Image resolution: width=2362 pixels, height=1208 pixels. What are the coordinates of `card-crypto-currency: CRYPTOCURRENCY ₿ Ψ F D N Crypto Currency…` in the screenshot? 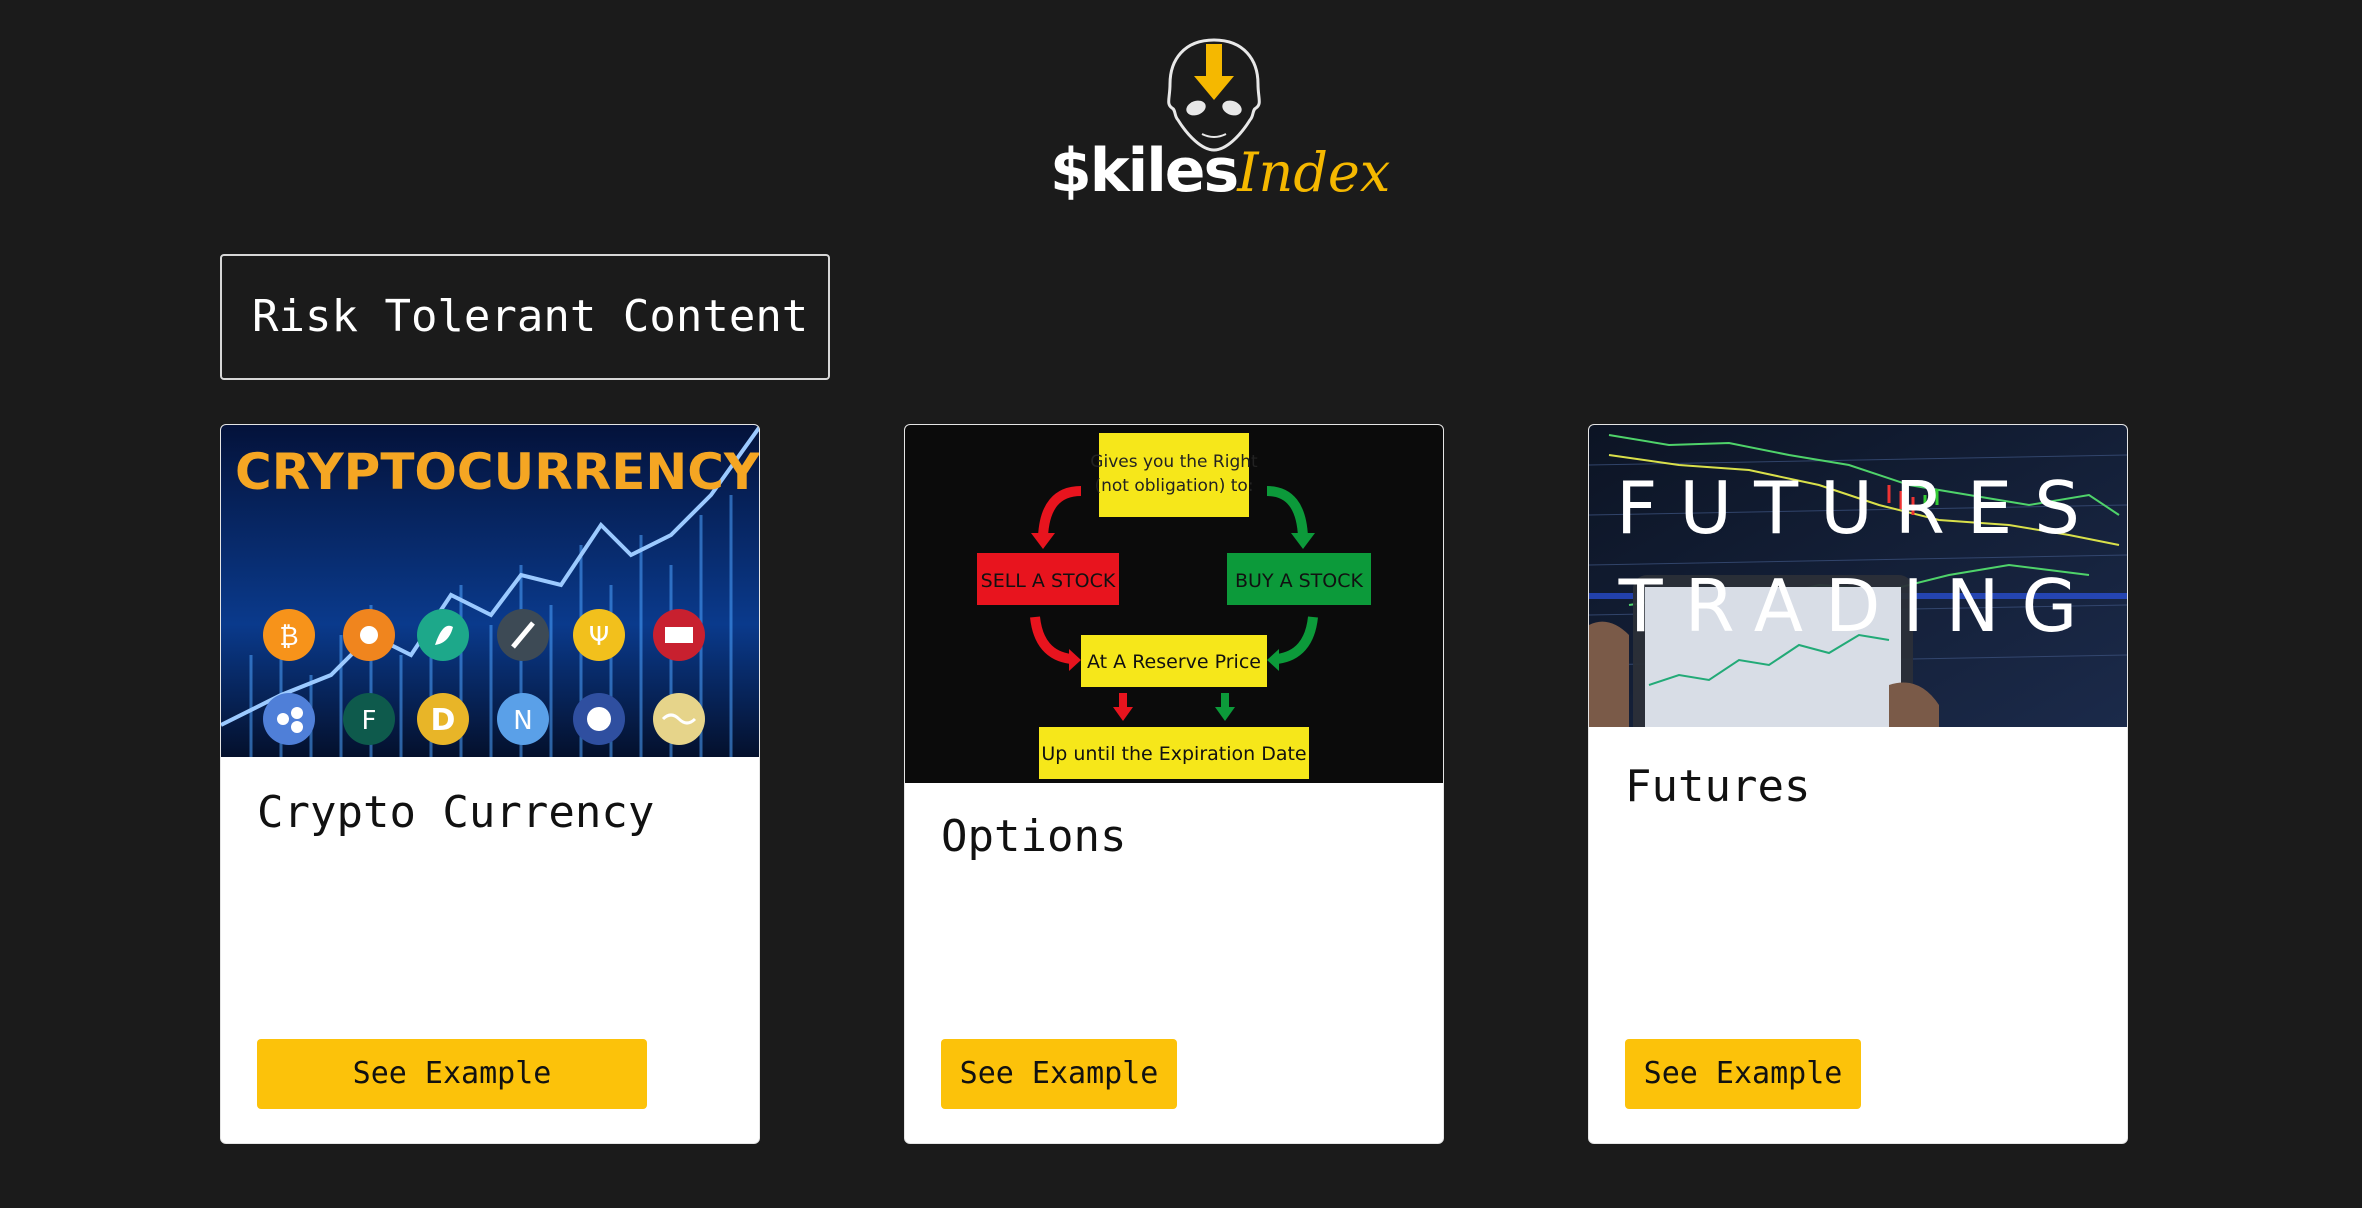 It's located at (490, 784).